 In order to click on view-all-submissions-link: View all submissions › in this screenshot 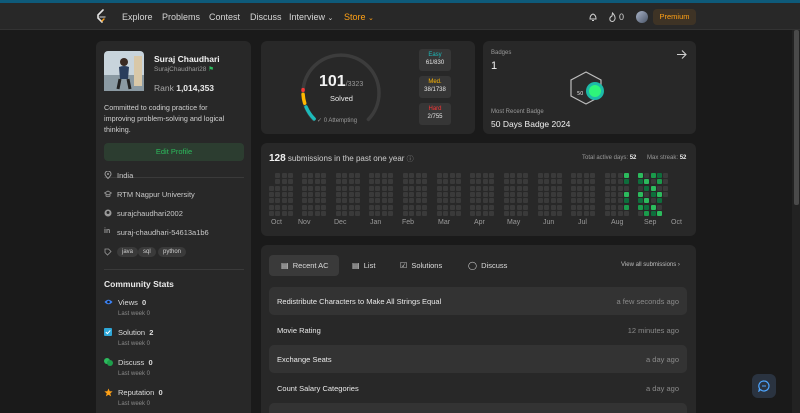, I will do `click(650, 265)`.